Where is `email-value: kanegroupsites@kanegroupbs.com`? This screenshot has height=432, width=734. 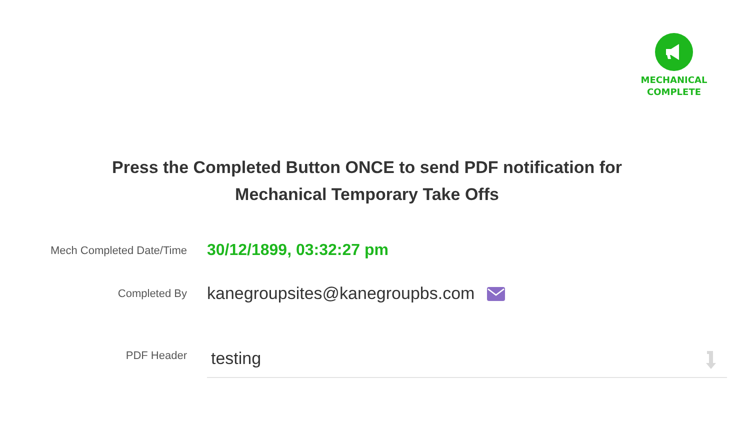
email-value: kanegroupsites@kanegroupbs.com is located at coordinates (341, 294).